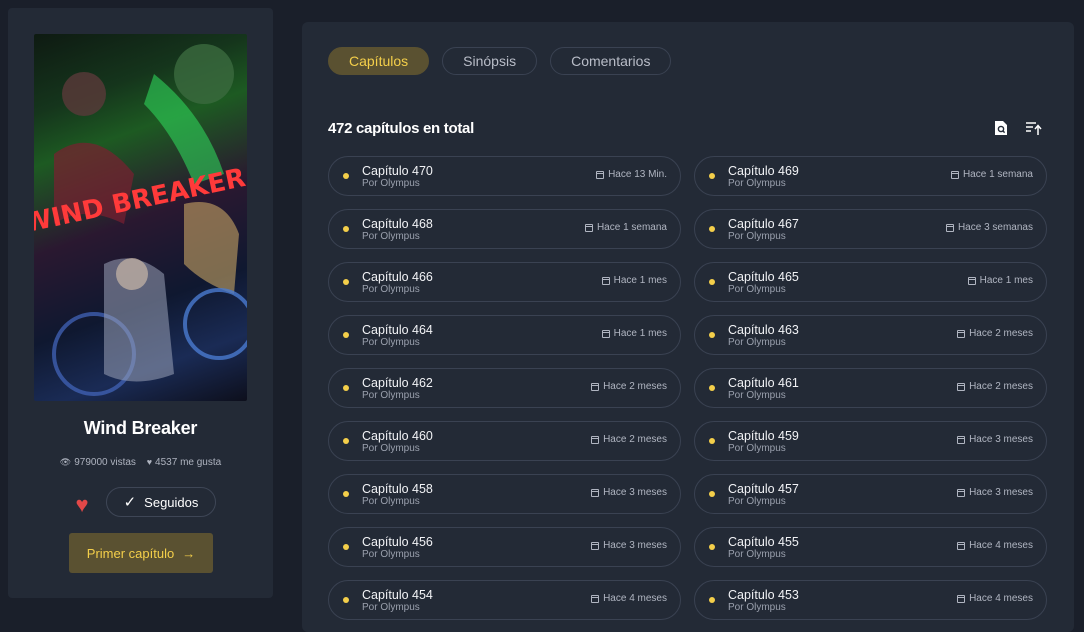  I want to click on chapter-item: Capítulo 454 Por Olympus Hace 4 meses, so click(504, 600).